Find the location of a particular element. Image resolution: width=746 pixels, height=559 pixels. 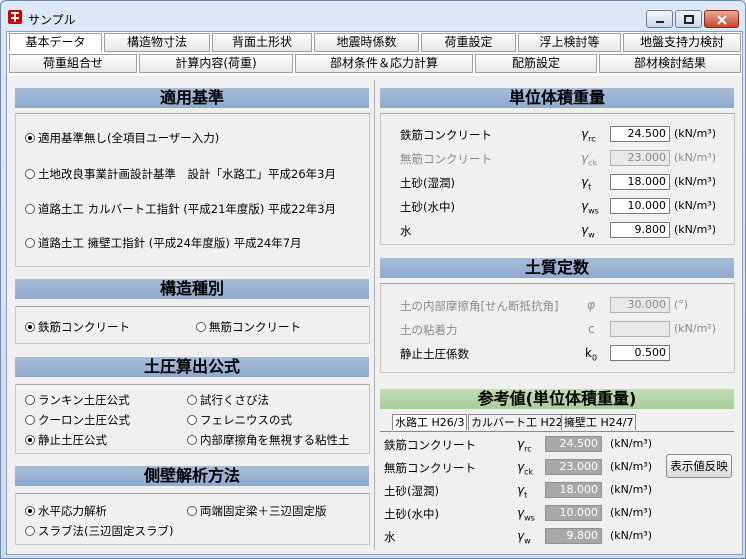

soil-symbol-c: c is located at coordinates (591, 329).